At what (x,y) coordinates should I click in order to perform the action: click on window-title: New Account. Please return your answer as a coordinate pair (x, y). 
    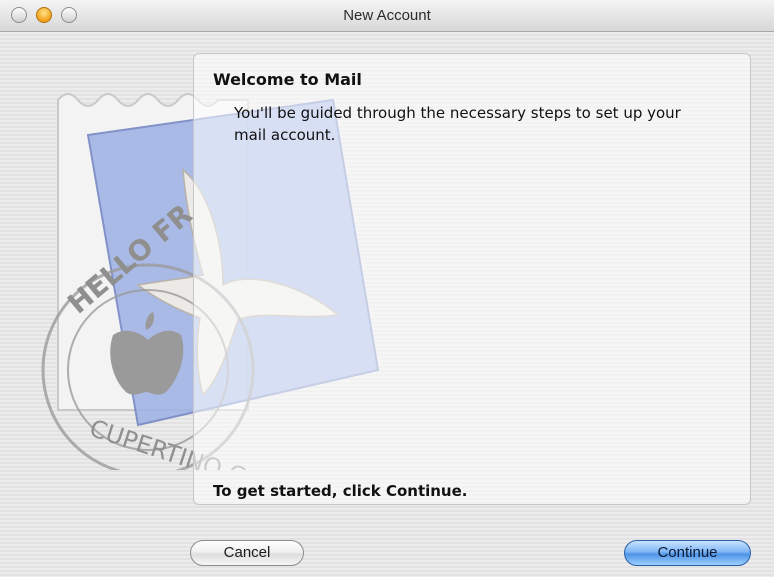
    Looking at the image, I should click on (387, 15).